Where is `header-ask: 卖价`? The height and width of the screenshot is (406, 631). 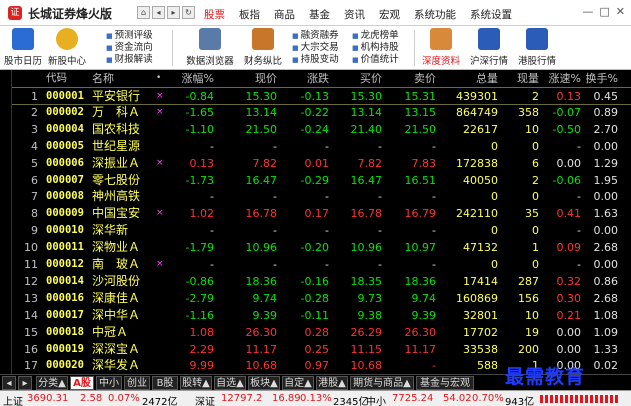
header-ask: 卖价 is located at coordinates (411, 78).